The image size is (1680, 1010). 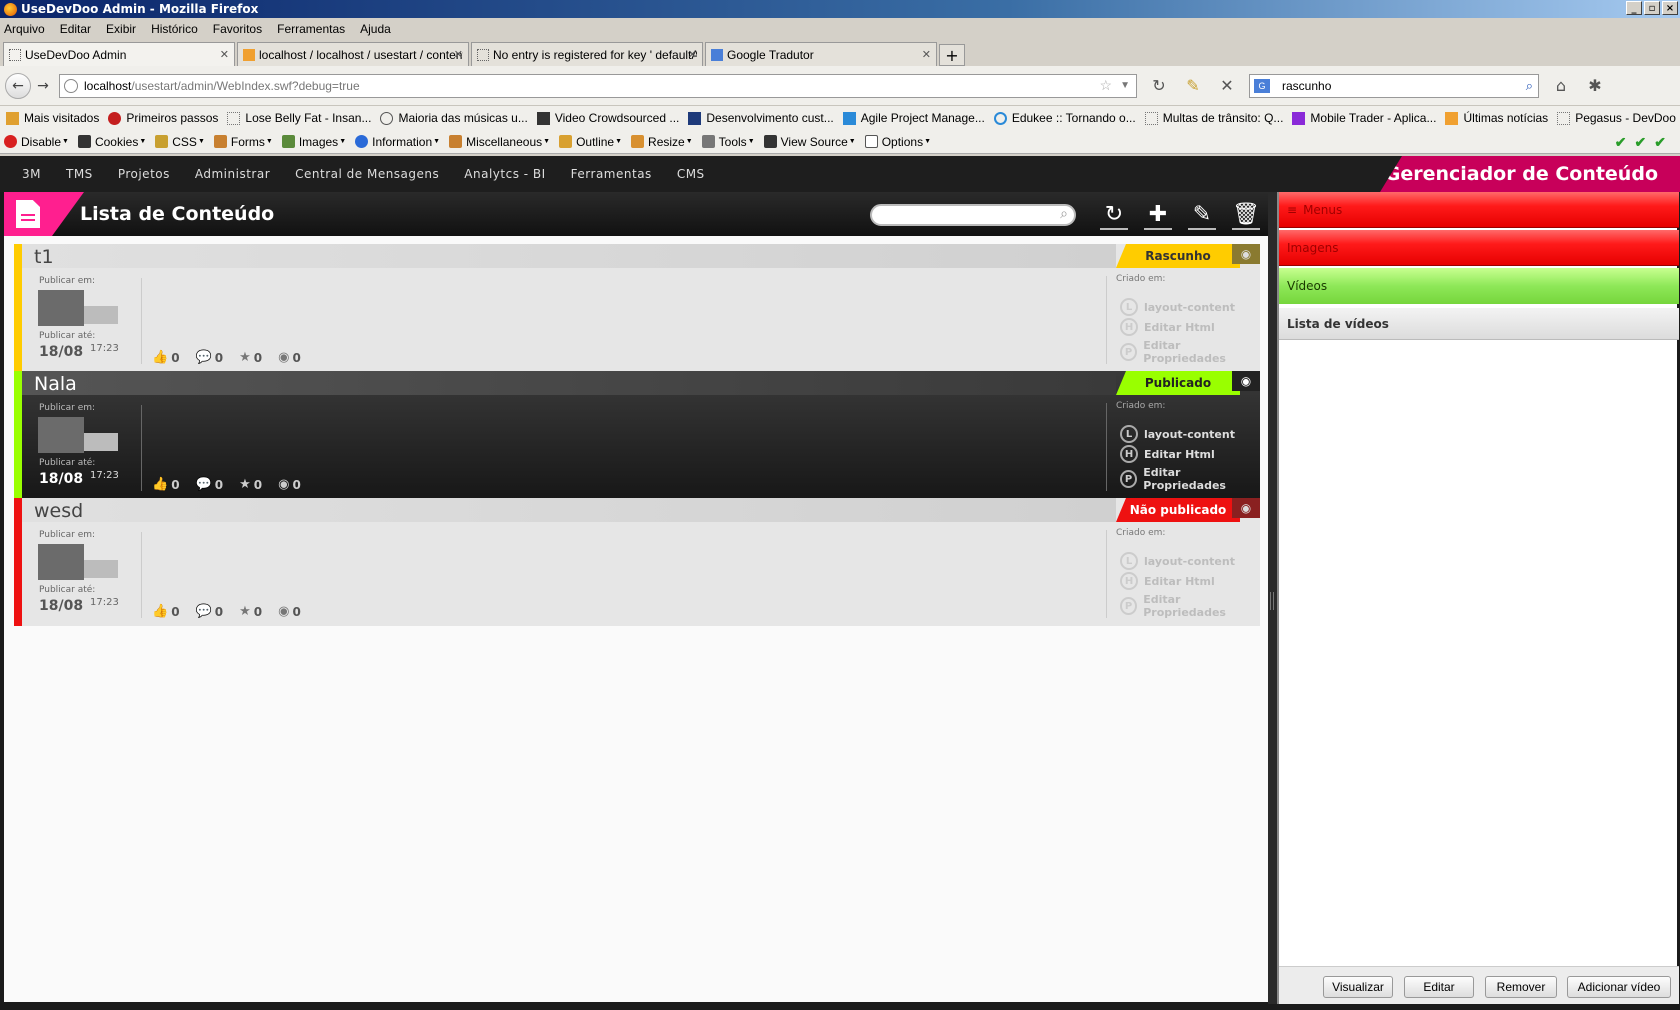 What do you see at coordinates (31, 174) in the screenshot?
I see `app-nav-3m: 3M` at bounding box center [31, 174].